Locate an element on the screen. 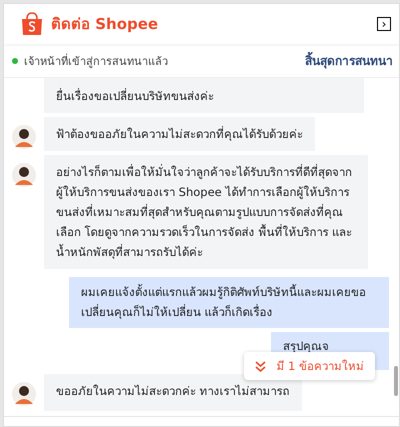  new-message-toast: มี 1 ข้อความใหม่ is located at coordinates (309, 366).